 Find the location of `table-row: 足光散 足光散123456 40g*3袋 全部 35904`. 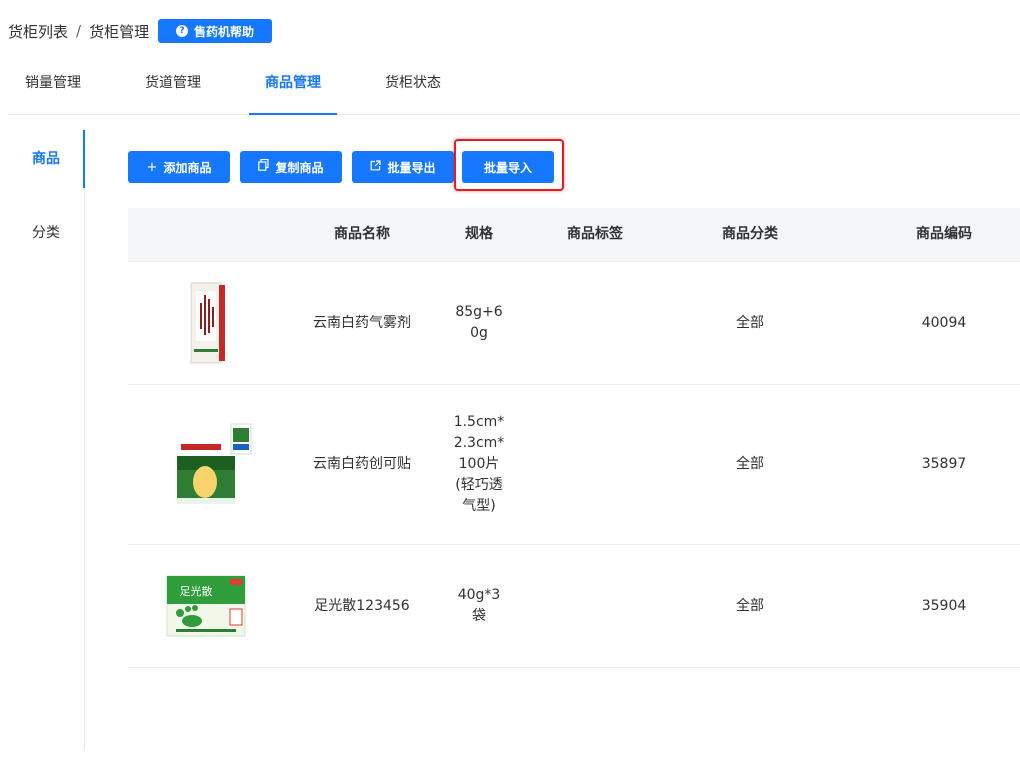

table-row: 足光散 足光散123456 40g*3袋 全部 35904 is located at coordinates (574, 606).